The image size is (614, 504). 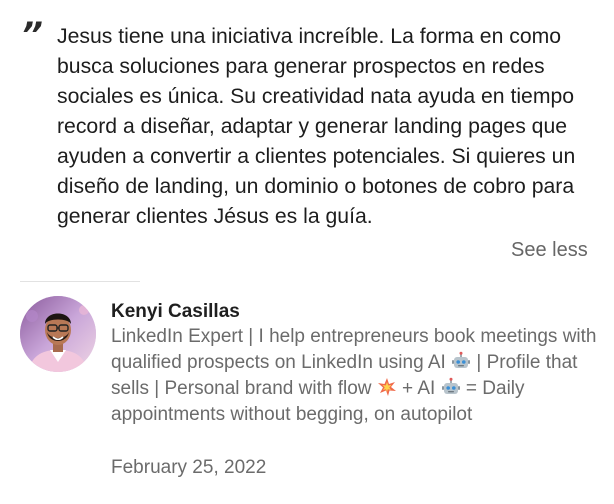 I want to click on see-less-button: See less, so click(x=549, y=250).